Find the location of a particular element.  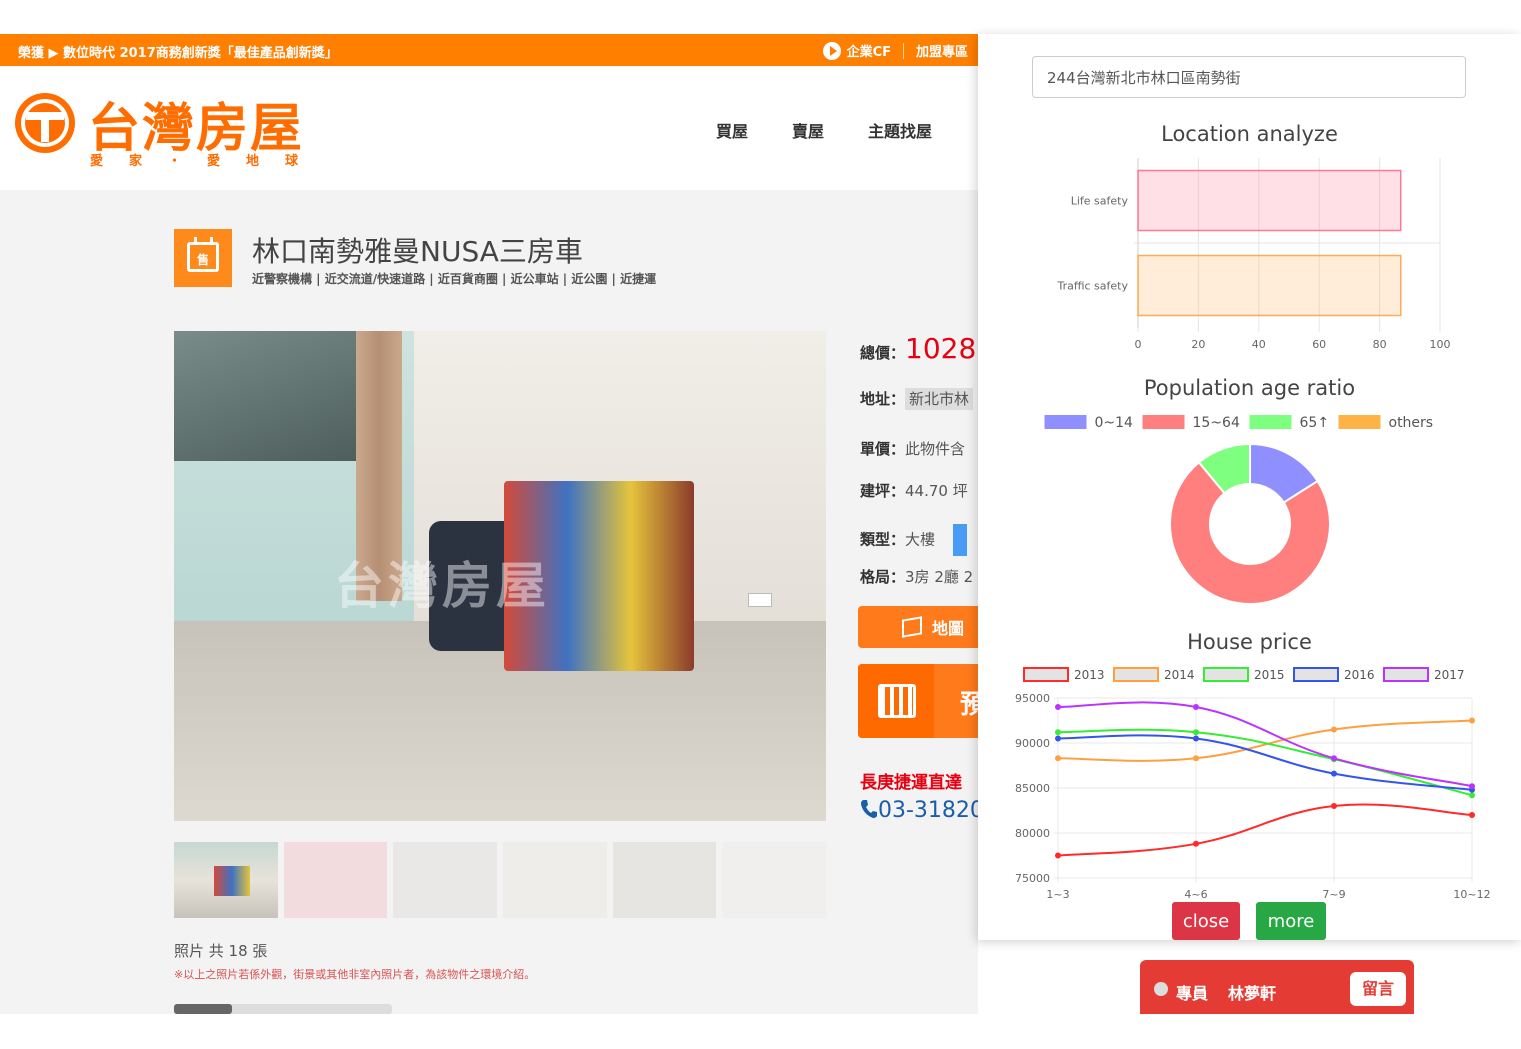

reserve-button: 預 is located at coordinates (918, 701).